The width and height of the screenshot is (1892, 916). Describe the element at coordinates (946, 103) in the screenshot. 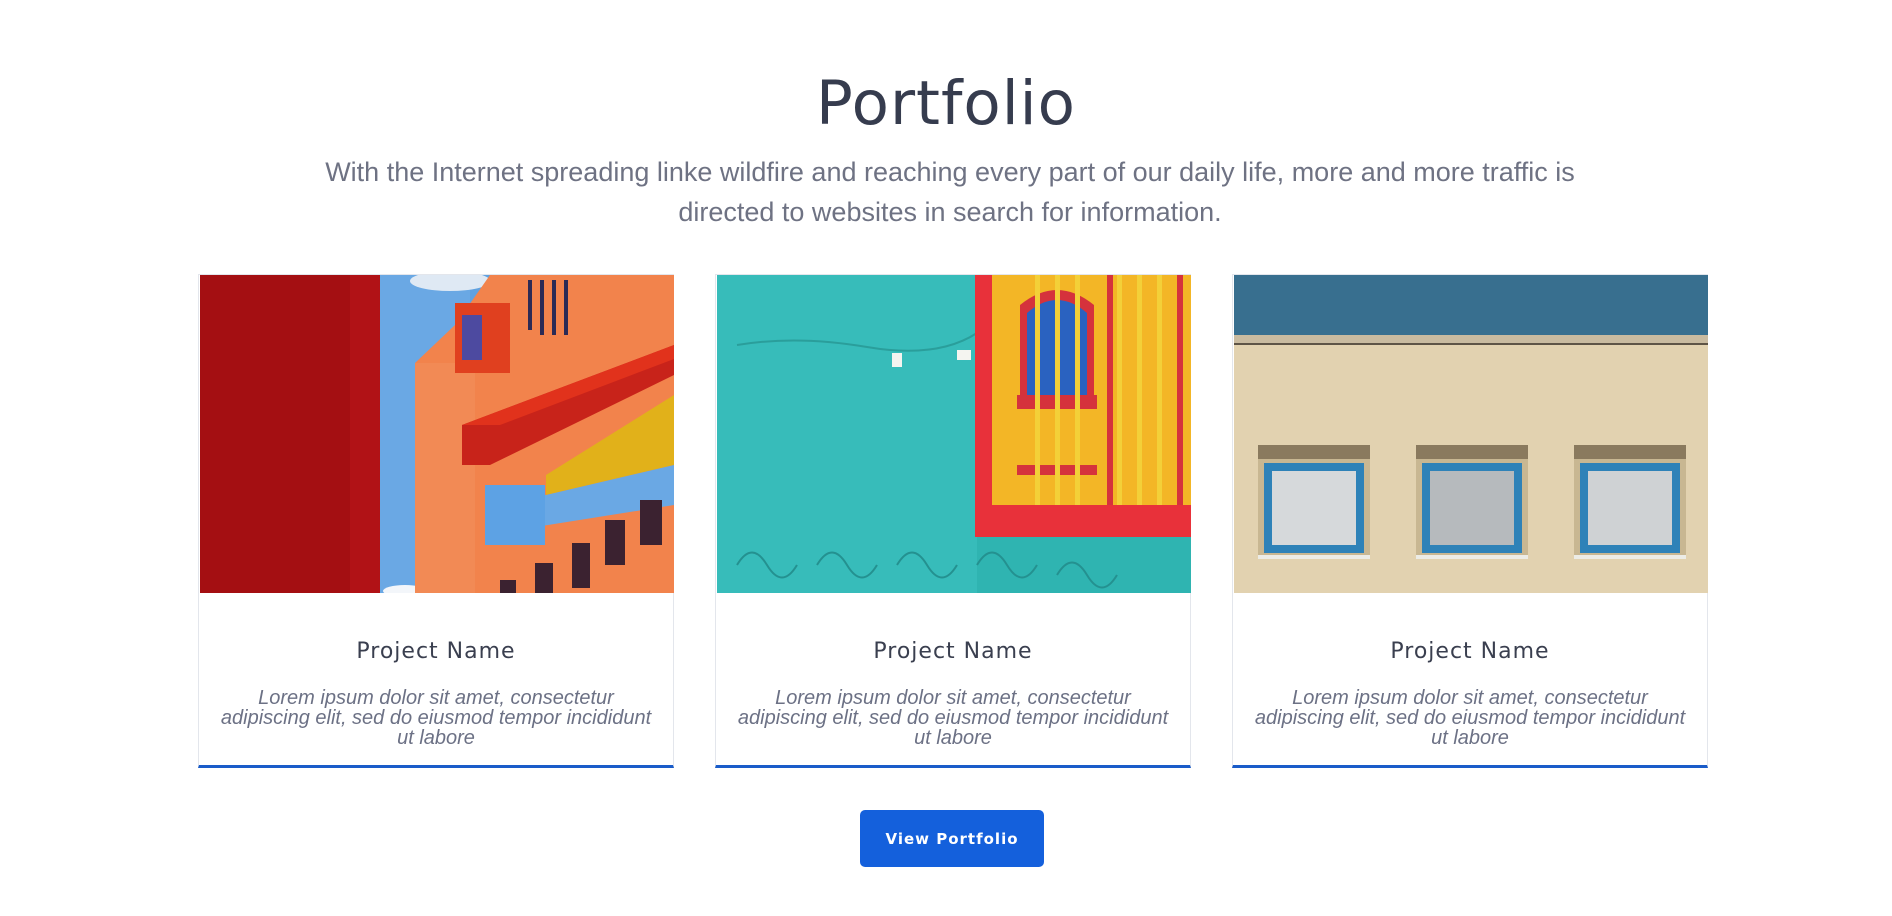

I see `section-title: Portfolio` at that location.